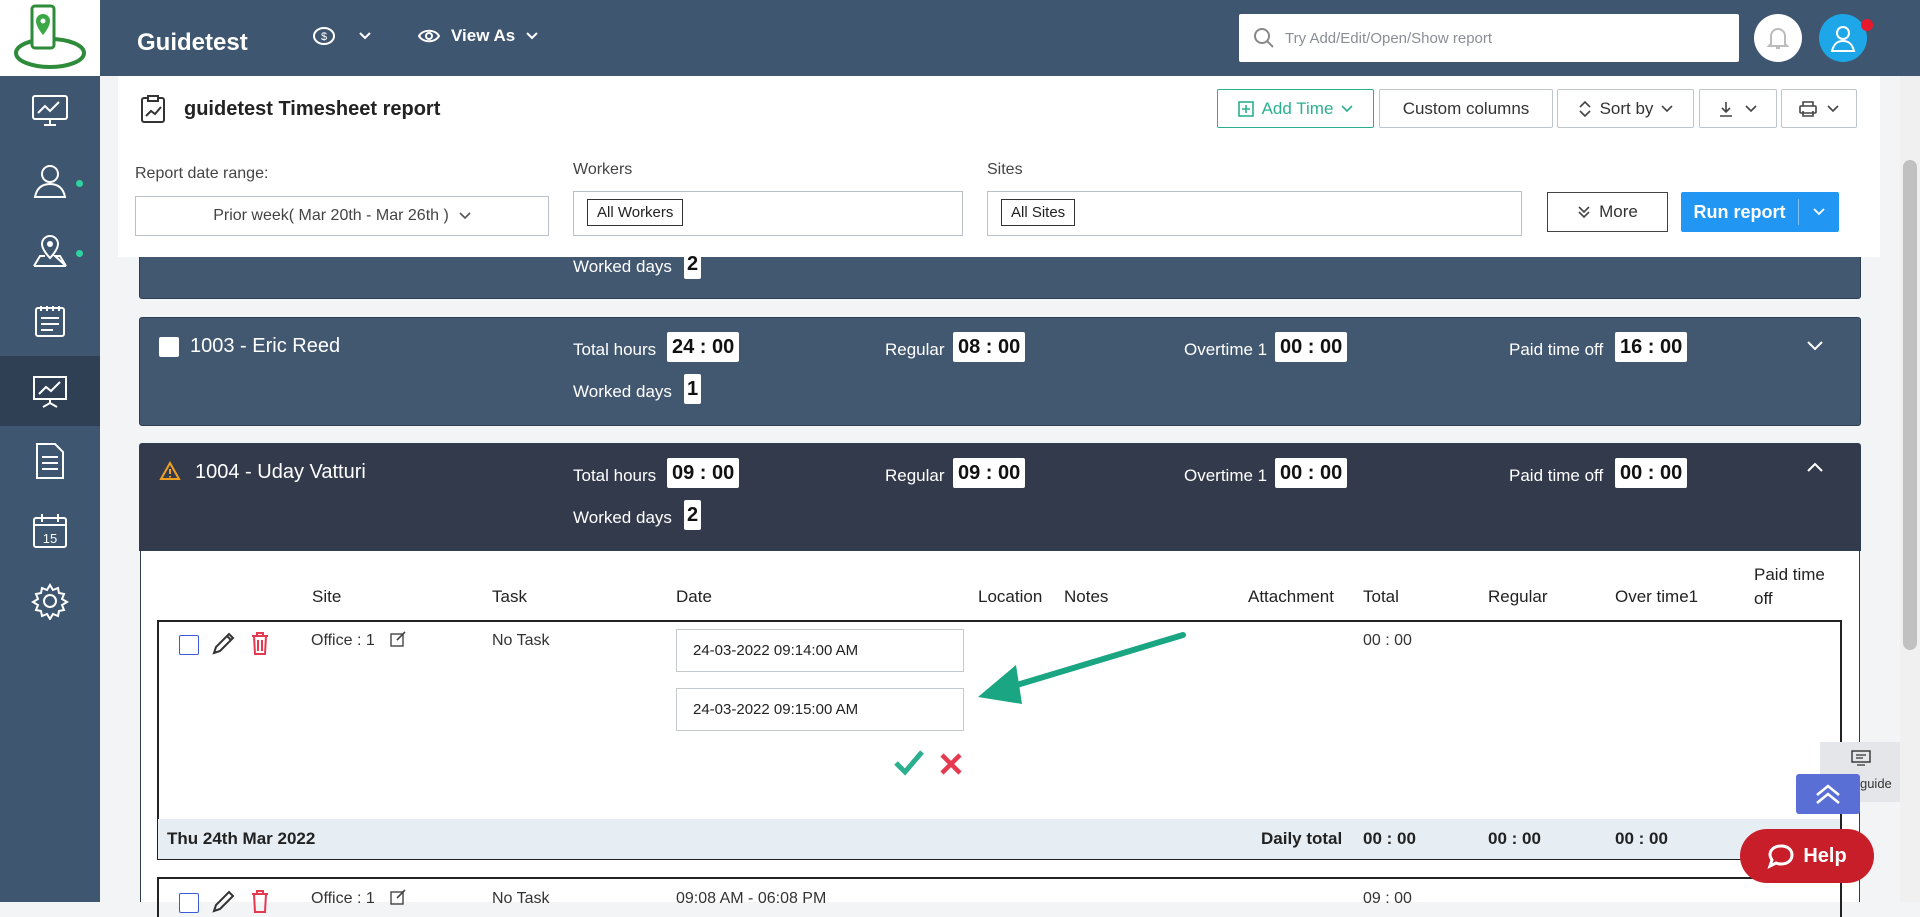 The width and height of the screenshot is (1920, 917). What do you see at coordinates (1789, 586) in the screenshot?
I see `column-header-paid-time-off: Paid time off` at bounding box center [1789, 586].